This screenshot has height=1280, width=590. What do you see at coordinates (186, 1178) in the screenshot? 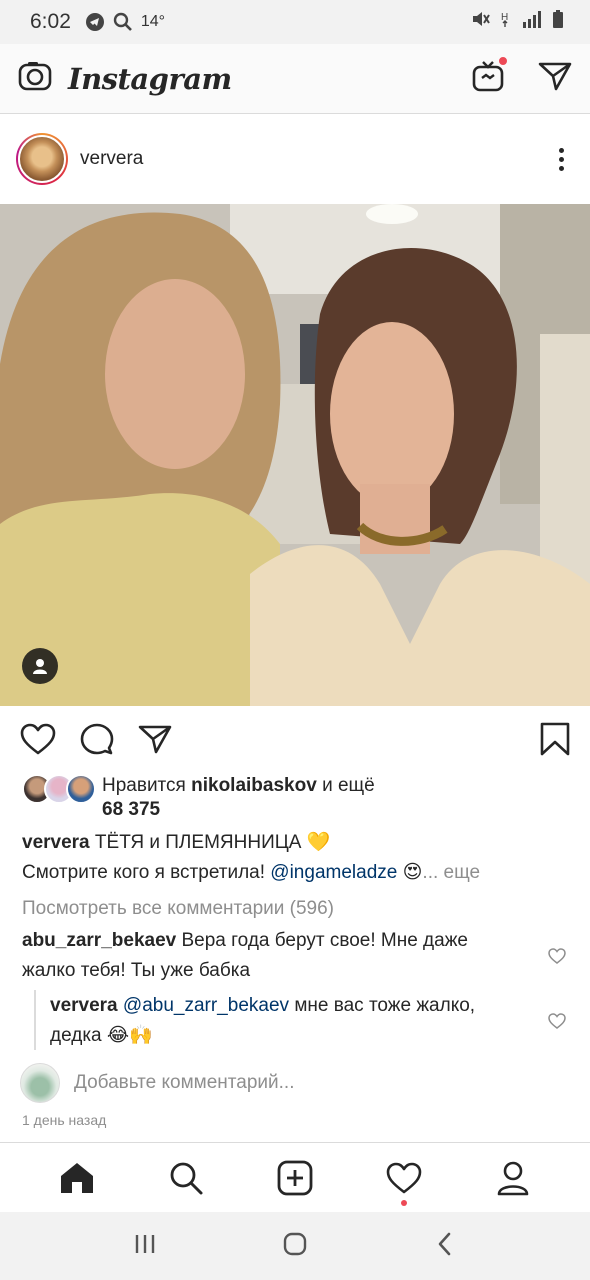
I see `search-icon` at bounding box center [186, 1178].